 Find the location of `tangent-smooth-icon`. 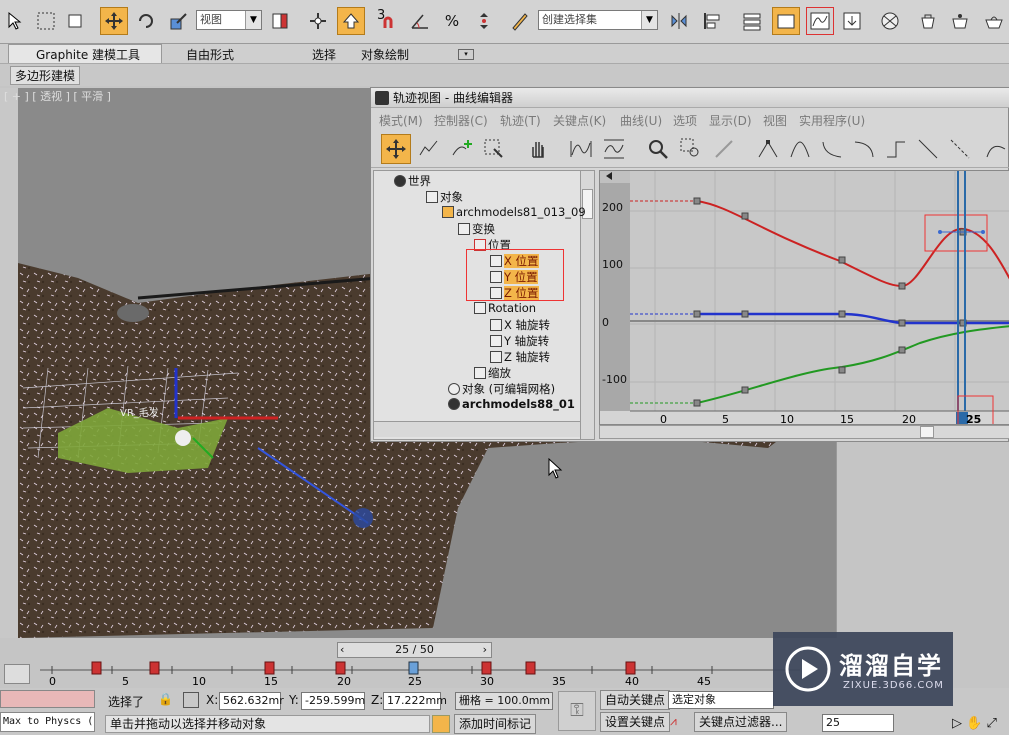

tangent-smooth-icon is located at coordinates (960, 149).